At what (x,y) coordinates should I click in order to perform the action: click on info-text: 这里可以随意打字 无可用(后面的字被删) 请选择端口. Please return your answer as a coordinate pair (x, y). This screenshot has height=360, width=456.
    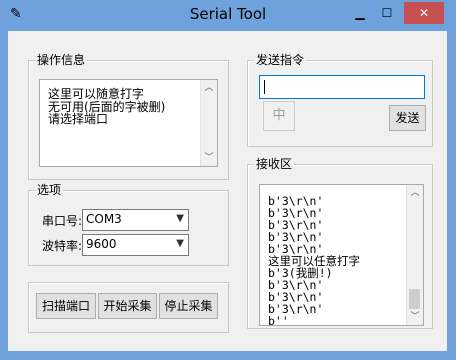
    Looking at the image, I should click on (107, 106).